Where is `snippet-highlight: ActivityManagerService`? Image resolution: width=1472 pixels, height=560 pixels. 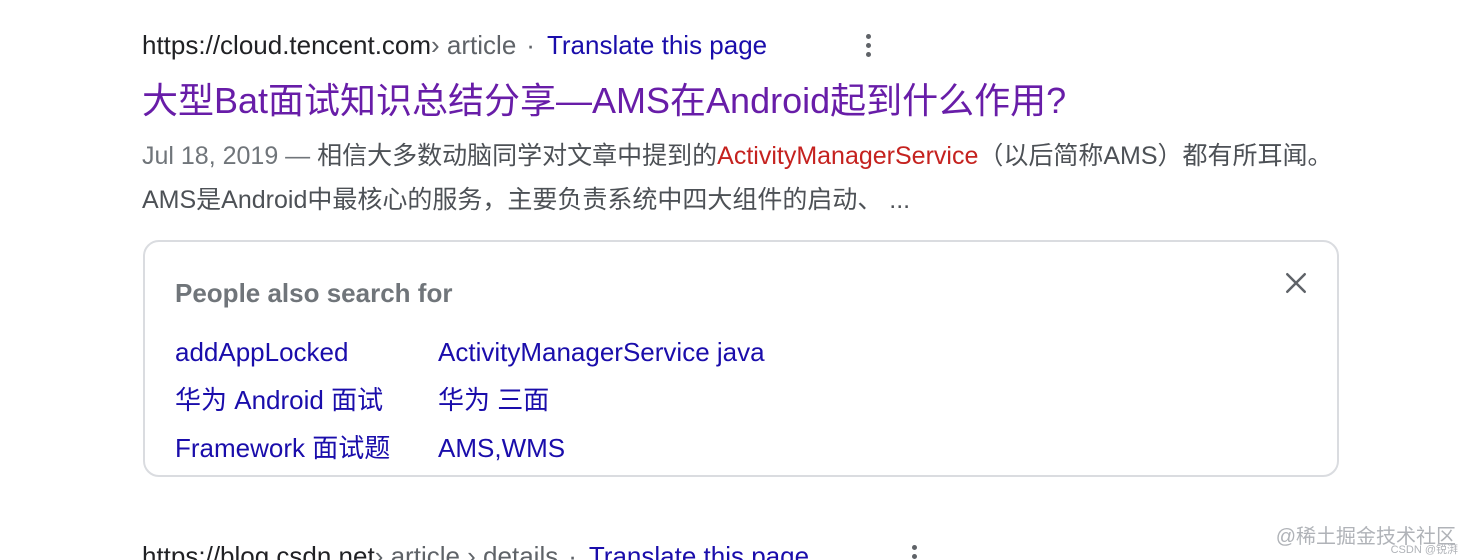 snippet-highlight: ActivityManagerService is located at coordinates (848, 156).